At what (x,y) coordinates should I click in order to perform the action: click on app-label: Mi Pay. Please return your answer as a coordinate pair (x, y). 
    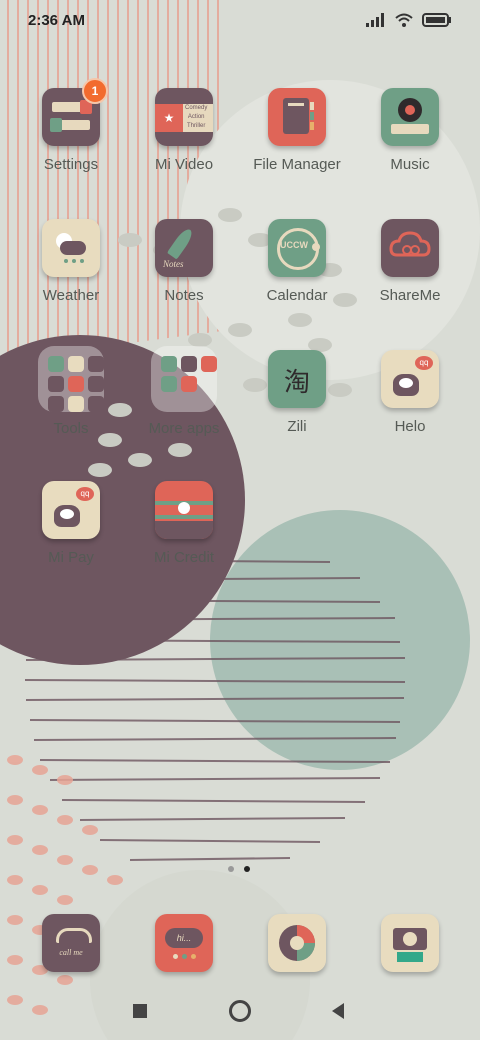
    Looking at the image, I should click on (71, 557).